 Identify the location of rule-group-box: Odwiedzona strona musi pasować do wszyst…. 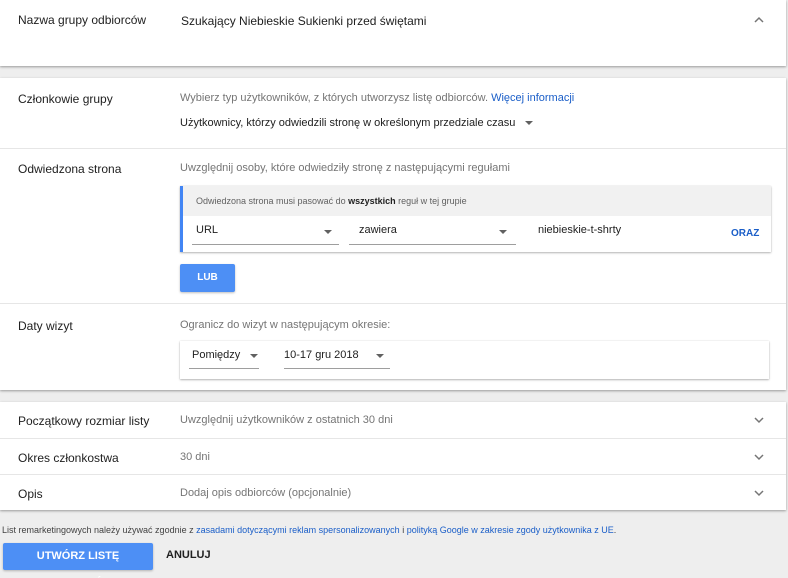
(475, 219).